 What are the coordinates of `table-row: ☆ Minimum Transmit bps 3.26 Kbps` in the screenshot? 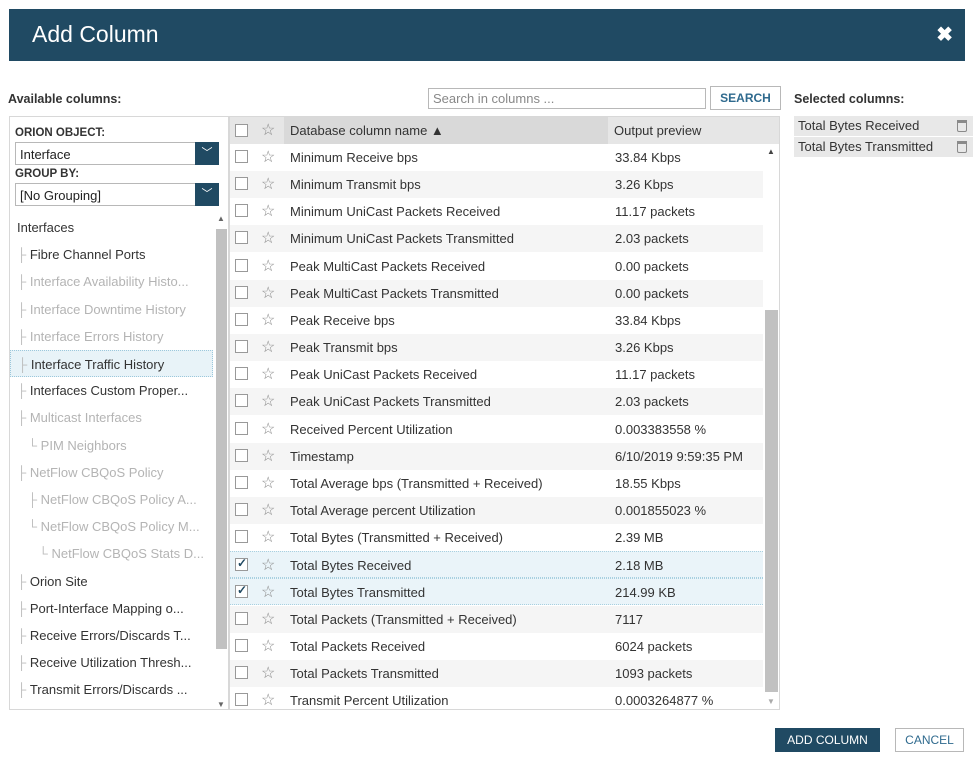 It's located at (496, 185).